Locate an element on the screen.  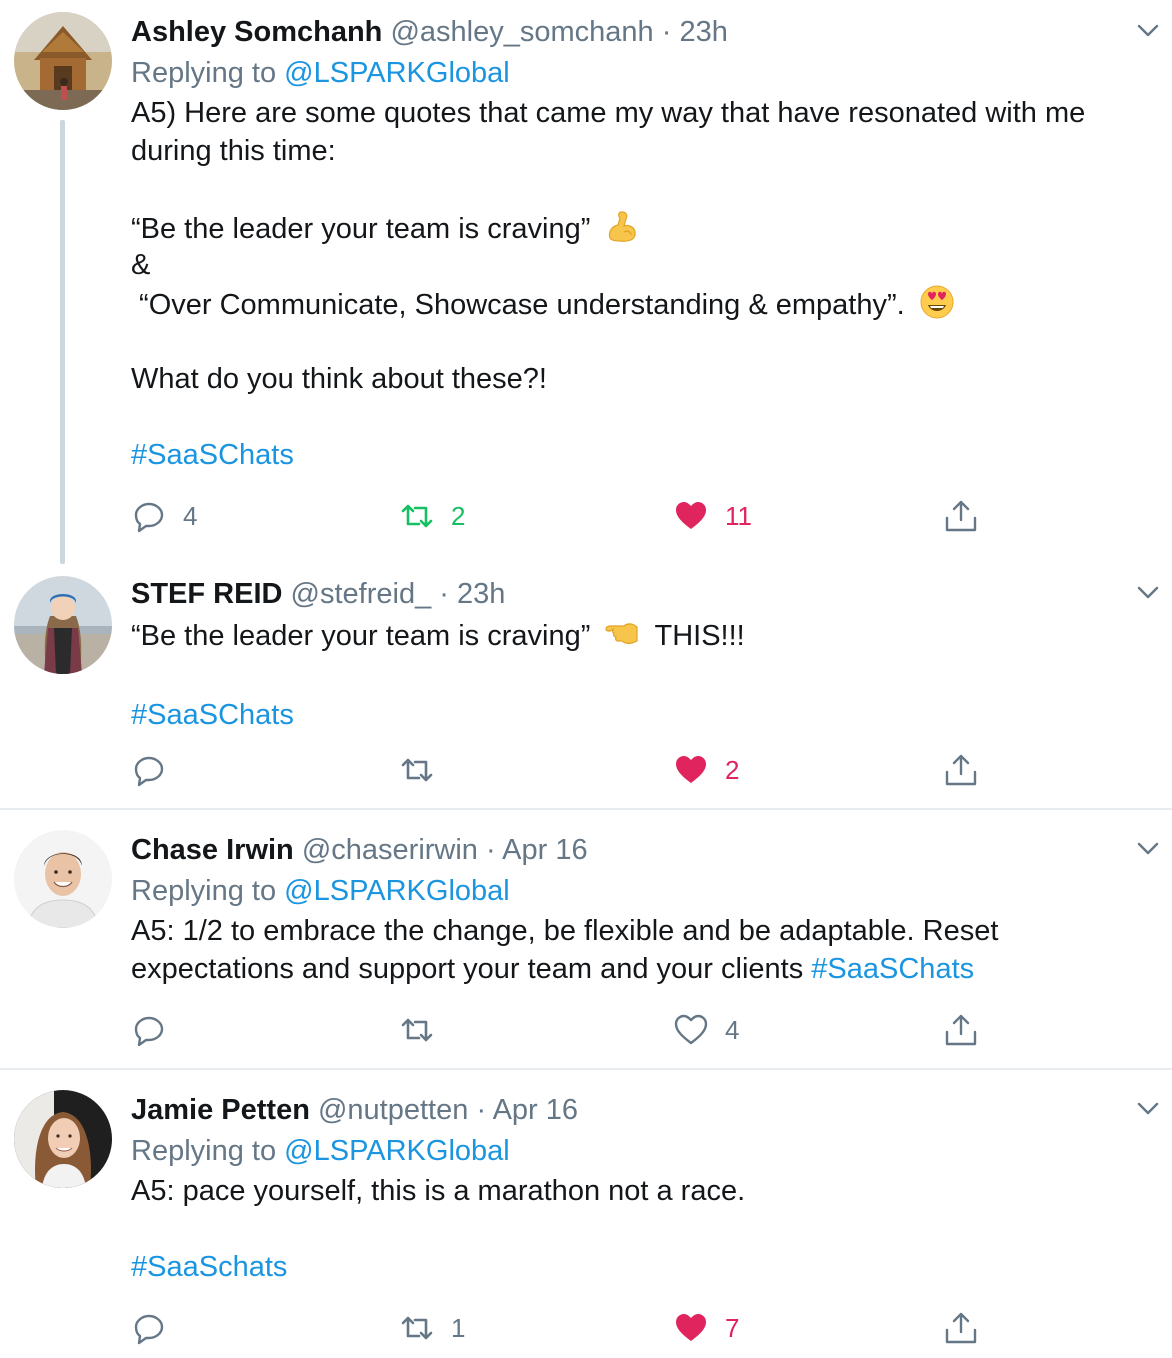
display-name: Jamie Petten is located at coordinates (220, 1110).